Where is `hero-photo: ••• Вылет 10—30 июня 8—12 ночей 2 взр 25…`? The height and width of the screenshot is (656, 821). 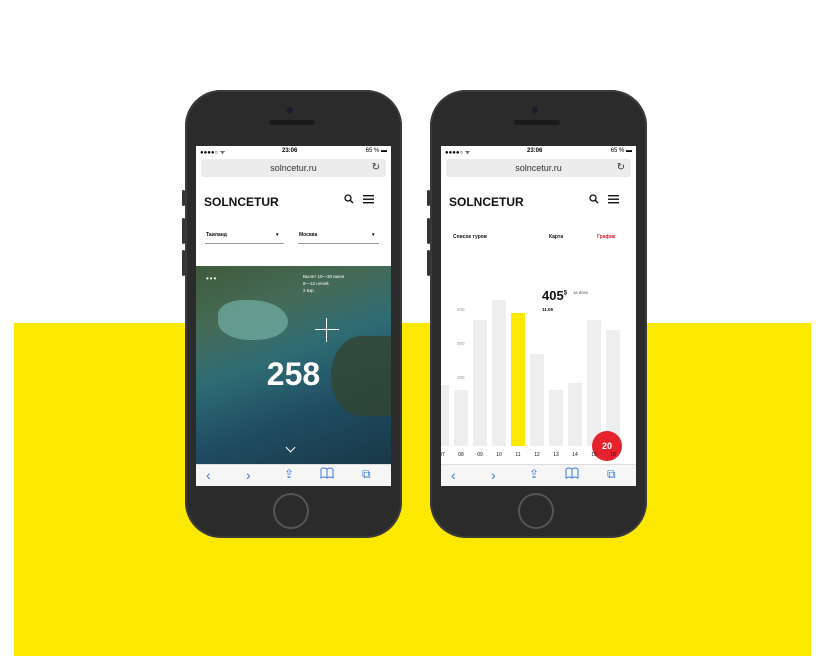
hero-photo: ••• Вылет 10—30 июня 8—12 ночей 2 взр 25… is located at coordinates (293, 365).